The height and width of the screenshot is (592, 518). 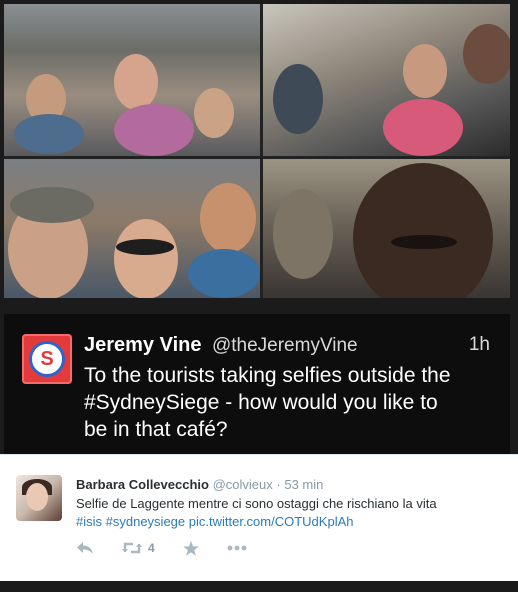 What do you see at coordinates (479, 345) in the screenshot?
I see `tweet-time: 1h` at bounding box center [479, 345].